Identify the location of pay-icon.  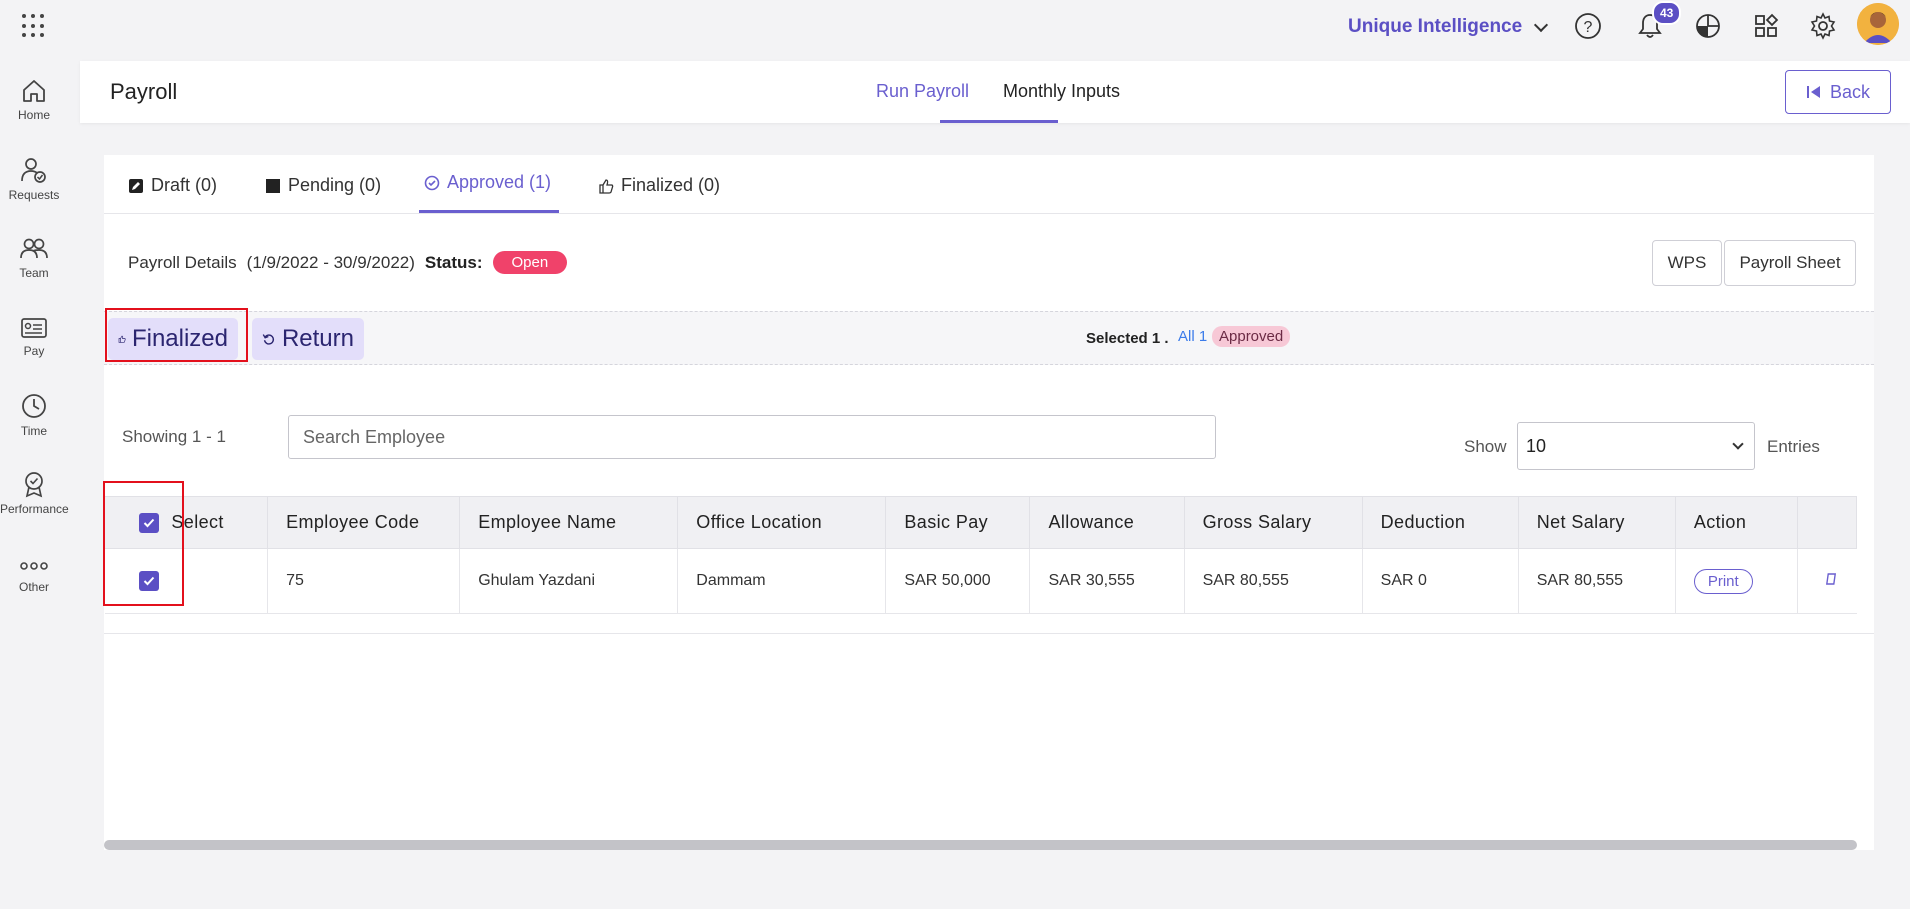
(34, 328).